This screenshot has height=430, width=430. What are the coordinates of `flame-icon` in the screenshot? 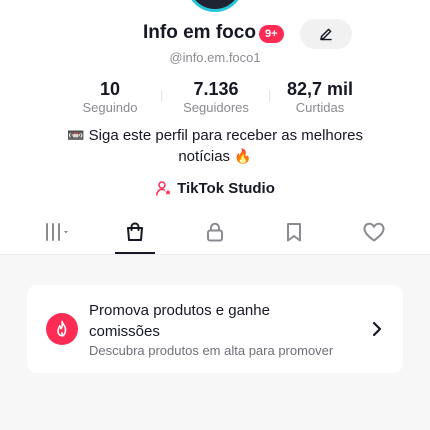 It's located at (62, 328).